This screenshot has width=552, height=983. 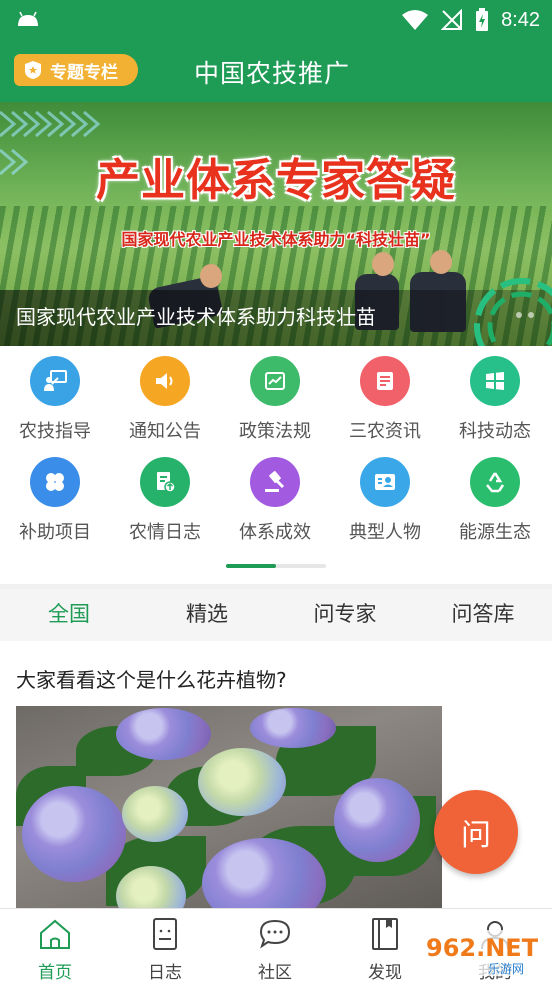 I want to click on grid-item-news: 三农资讯, so click(x=385, y=399).